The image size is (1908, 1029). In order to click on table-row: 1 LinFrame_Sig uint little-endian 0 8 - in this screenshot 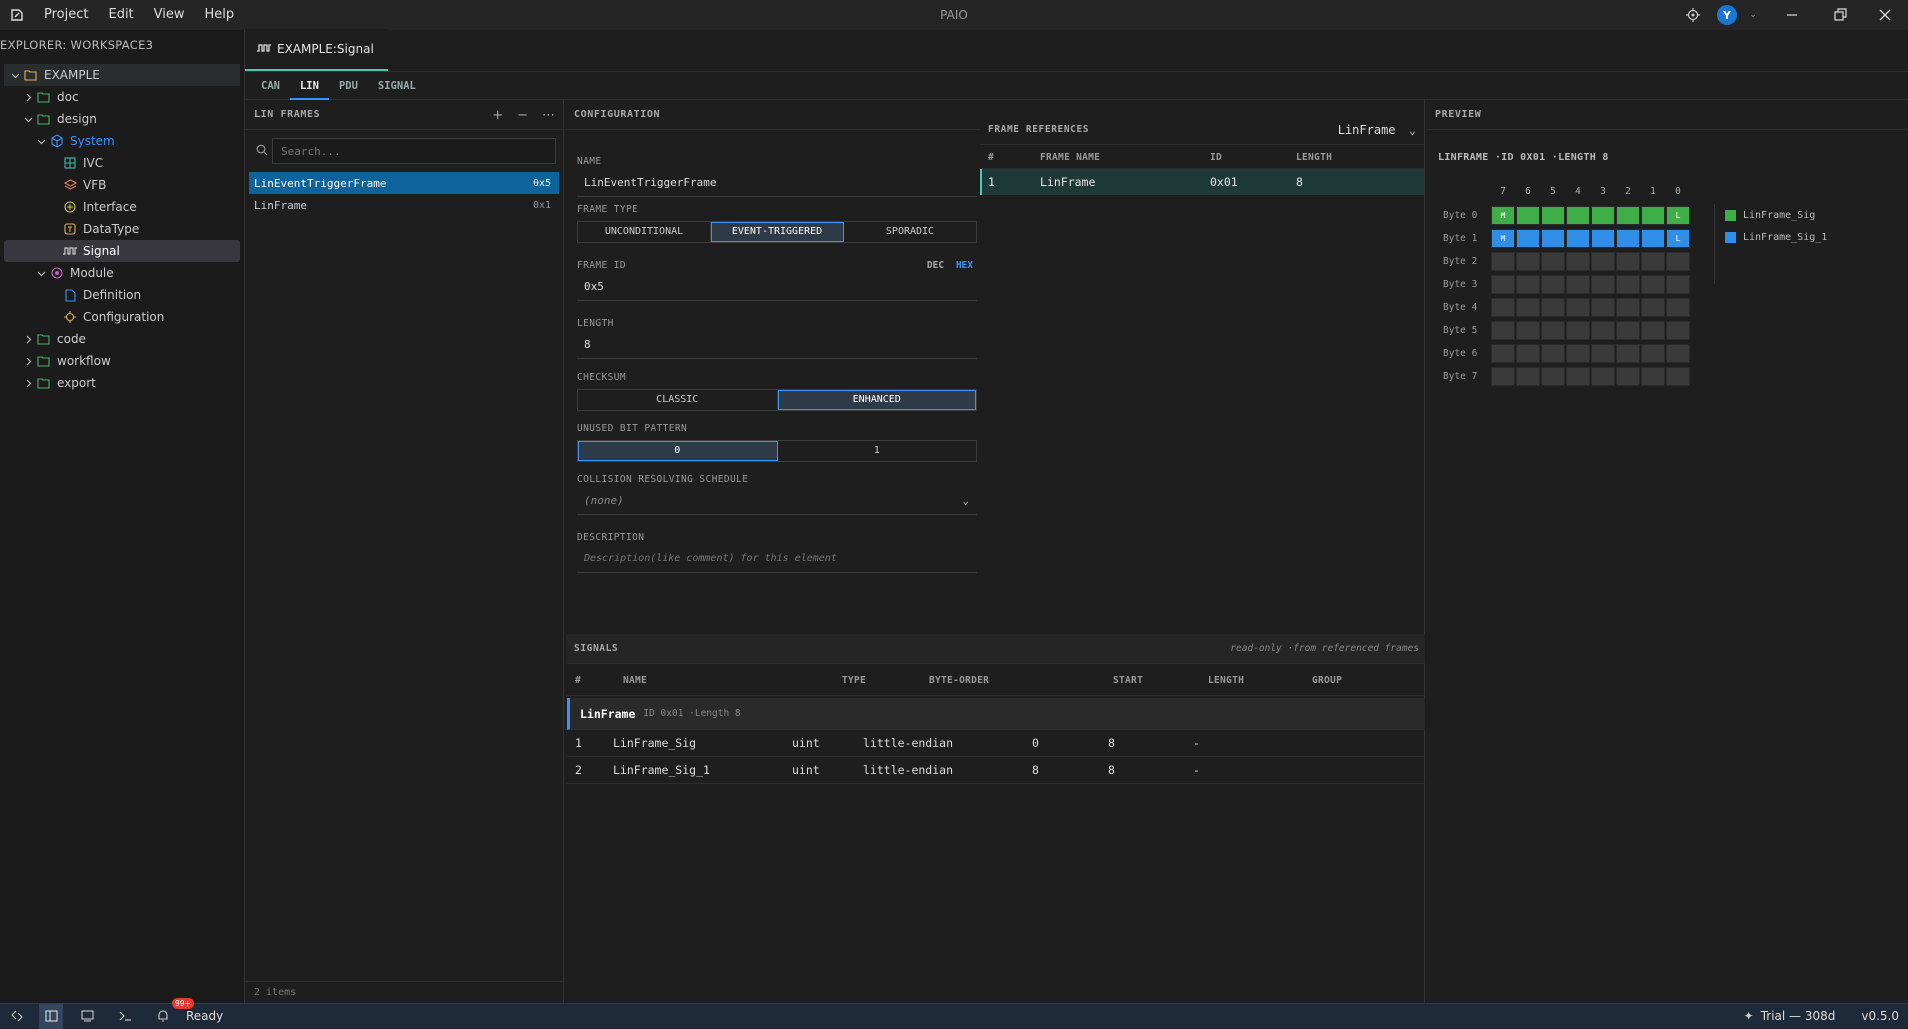, I will do `click(996, 743)`.